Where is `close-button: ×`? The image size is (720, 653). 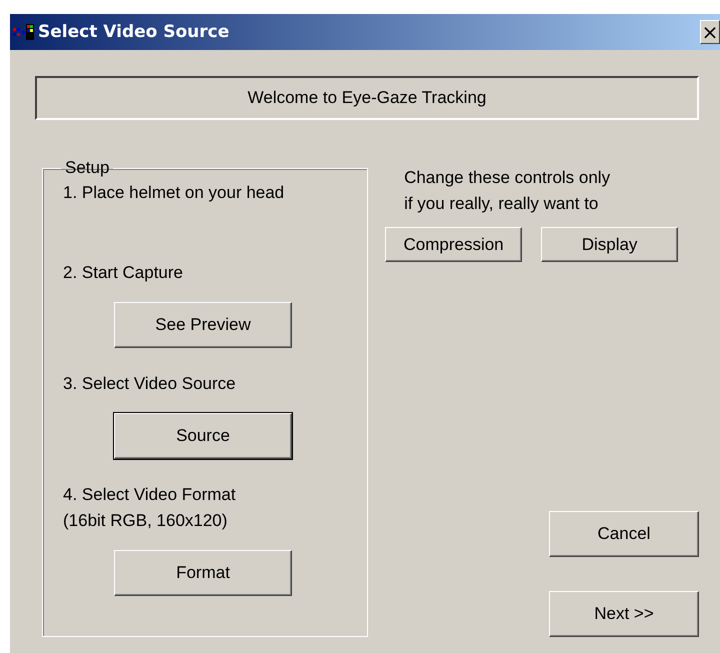 close-button: × is located at coordinates (710, 32).